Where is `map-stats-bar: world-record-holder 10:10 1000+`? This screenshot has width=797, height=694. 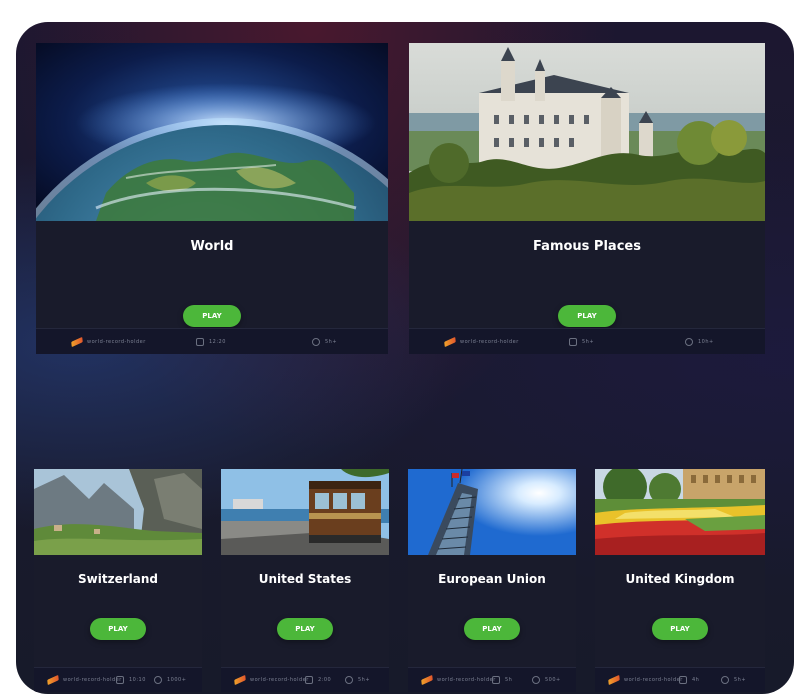 map-stats-bar: world-record-holder 10:10 1000+ is located at coordinates (118, 679).